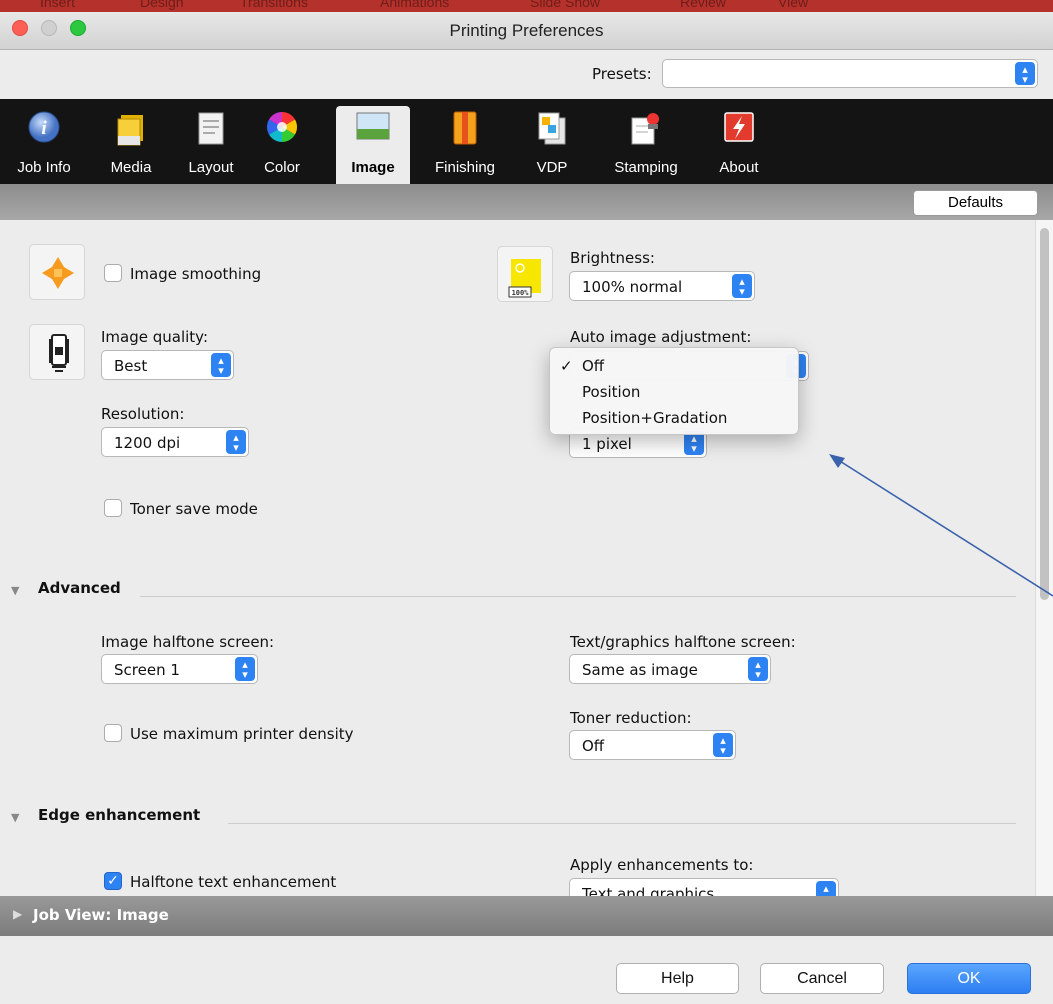 Image resolution: width=1053 pixels, height=1004 pixels. What do you see at coordinates (18, 914) in the screenshot?
I see `disclosure-triangle-icon: ▶` at bounding box center [18, 914].